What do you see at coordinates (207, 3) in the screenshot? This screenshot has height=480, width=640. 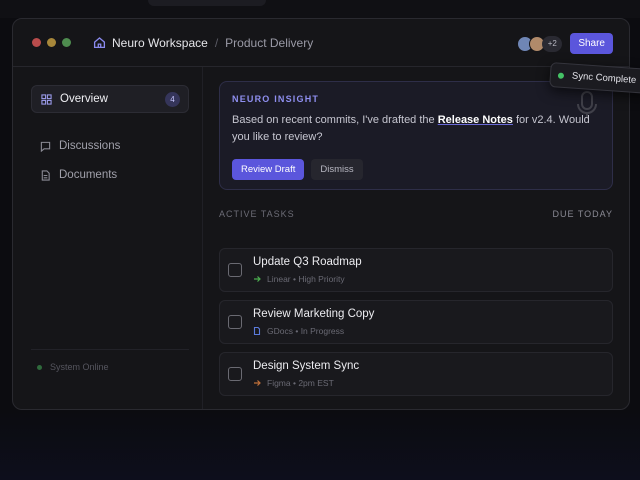 I see `background-pill` at bounding box center [207, 3].